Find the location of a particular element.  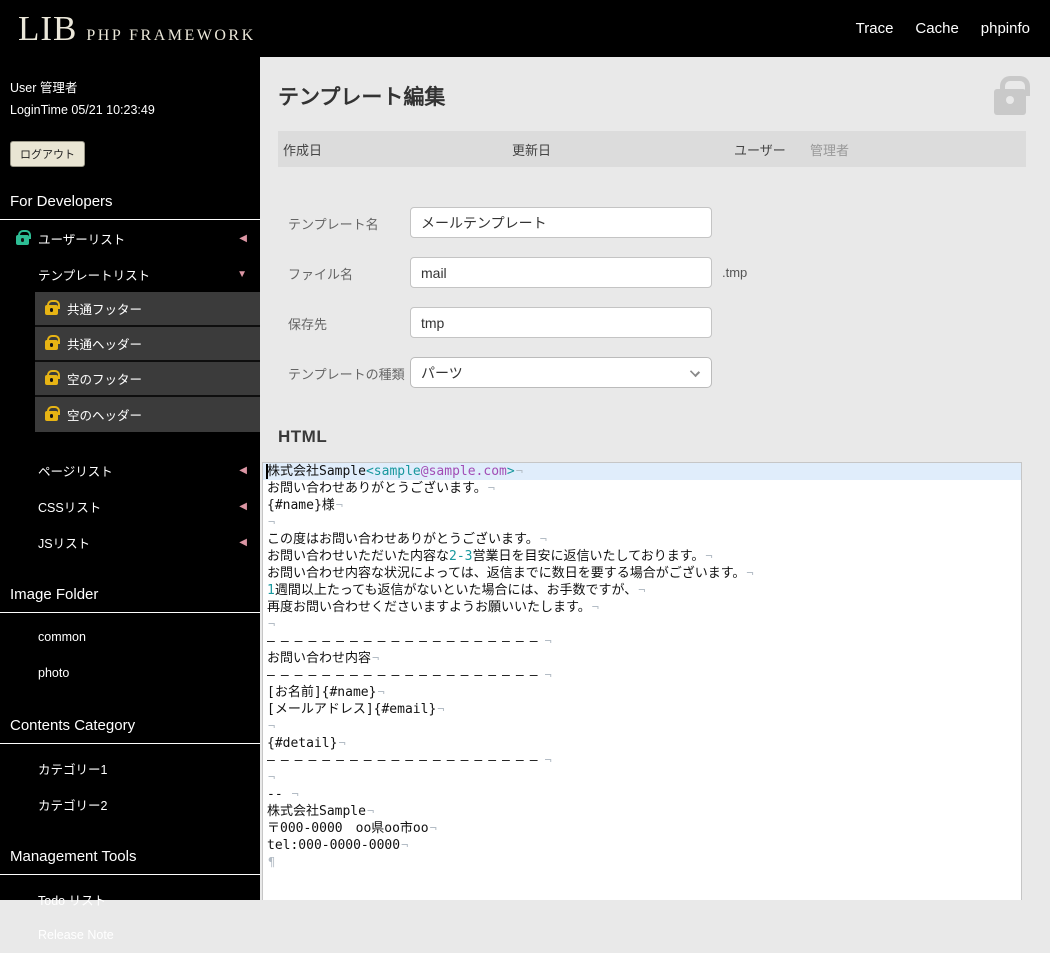

subitem-label: 共通ヘッダー is located at coordinates (105, 345).